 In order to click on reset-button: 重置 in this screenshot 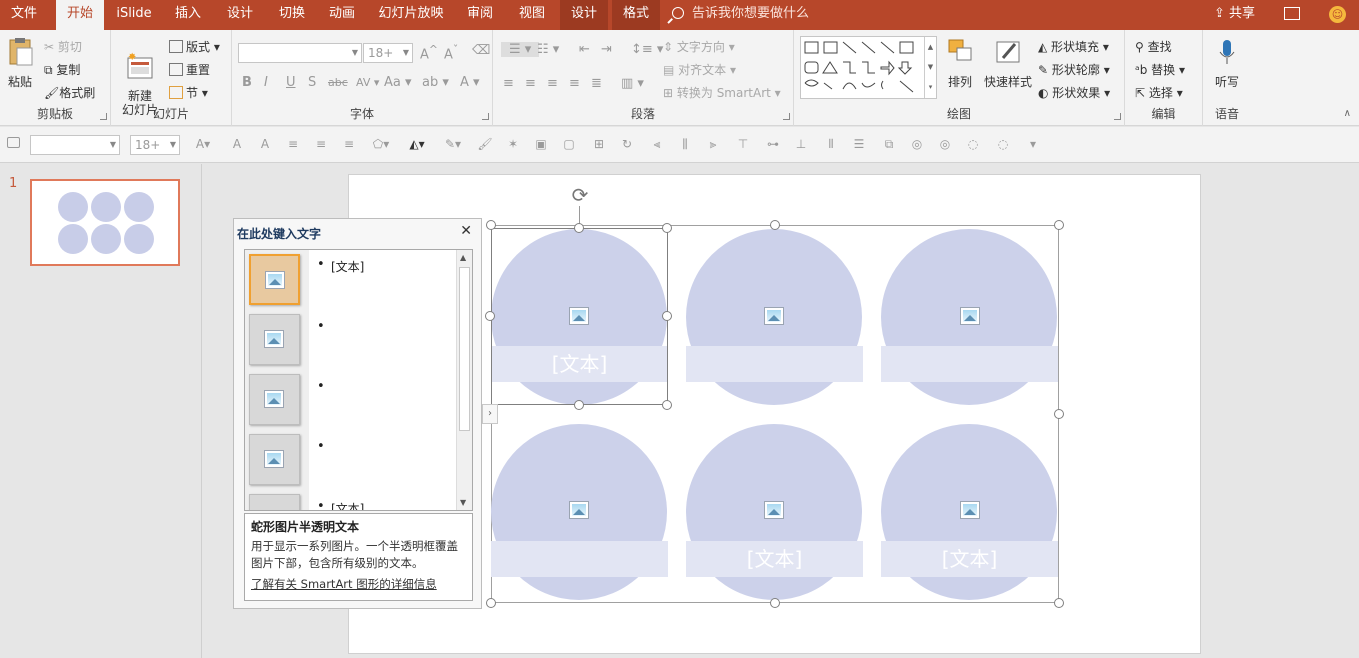, I will do `click(189, 69)`.